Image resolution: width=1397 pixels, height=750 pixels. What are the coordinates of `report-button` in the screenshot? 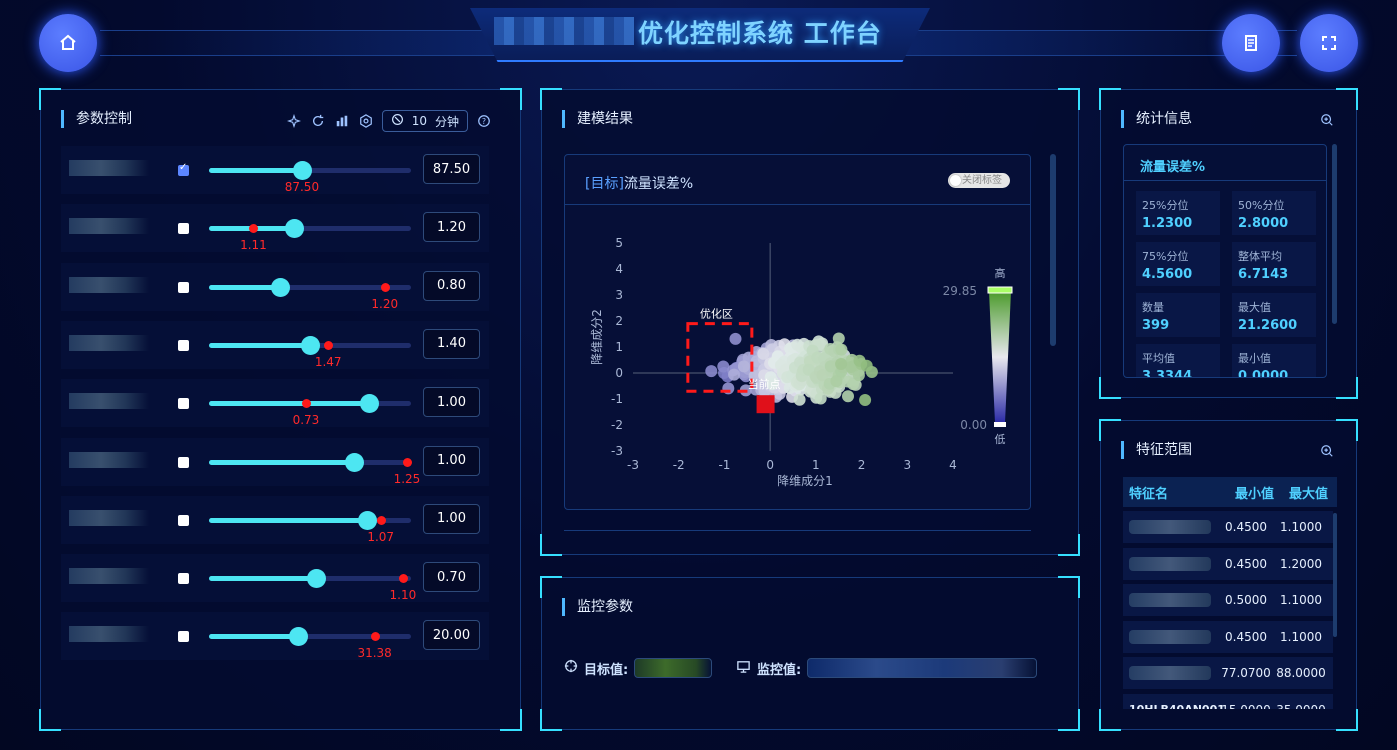 It's located at (1251, 43).